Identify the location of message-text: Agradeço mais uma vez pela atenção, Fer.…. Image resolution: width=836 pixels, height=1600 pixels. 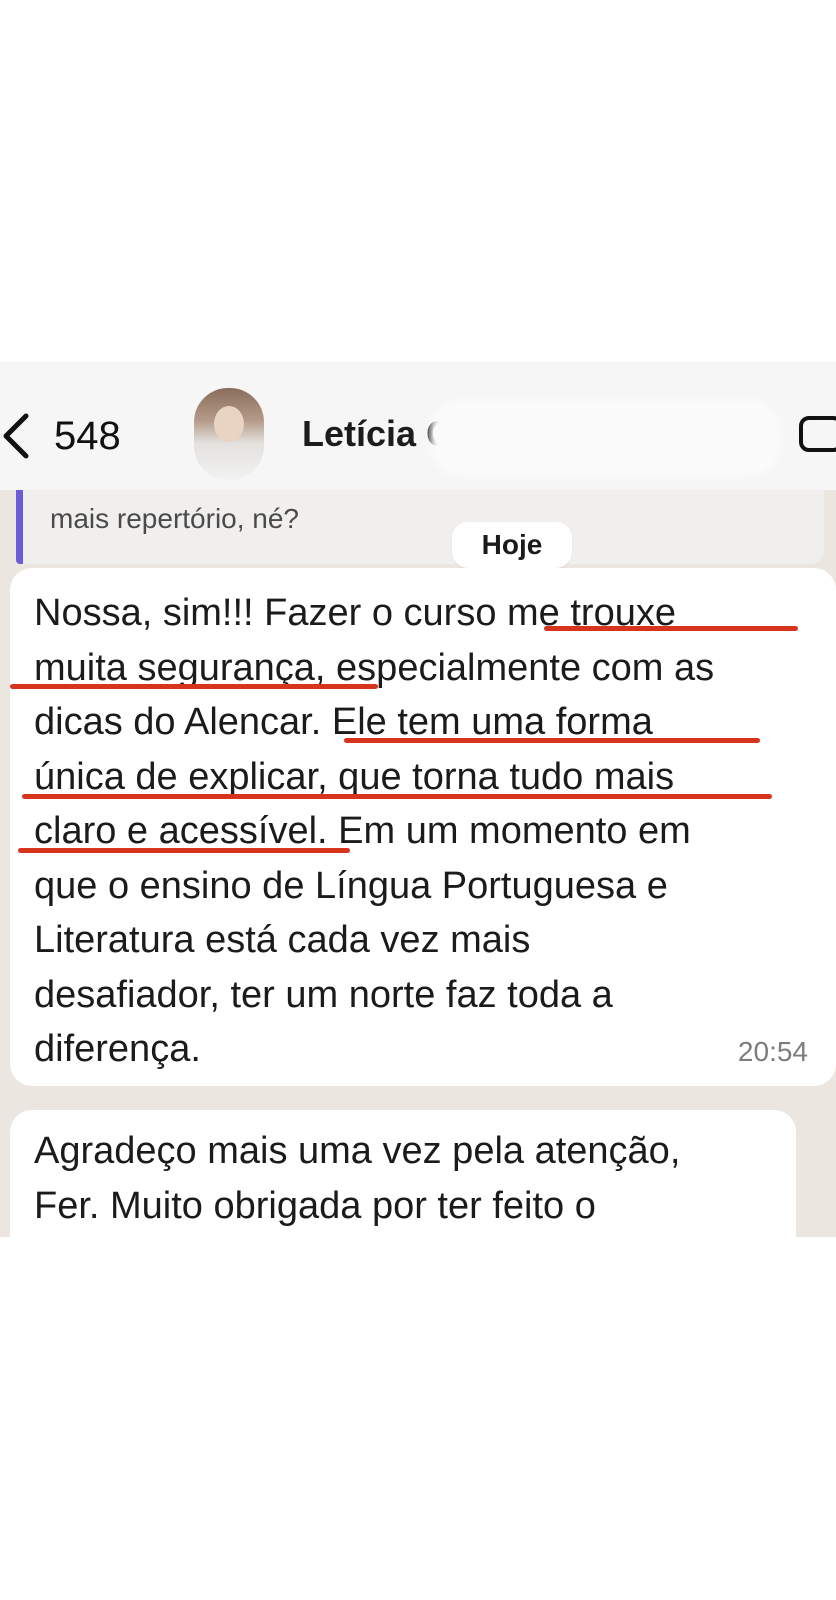
(357, 1178).